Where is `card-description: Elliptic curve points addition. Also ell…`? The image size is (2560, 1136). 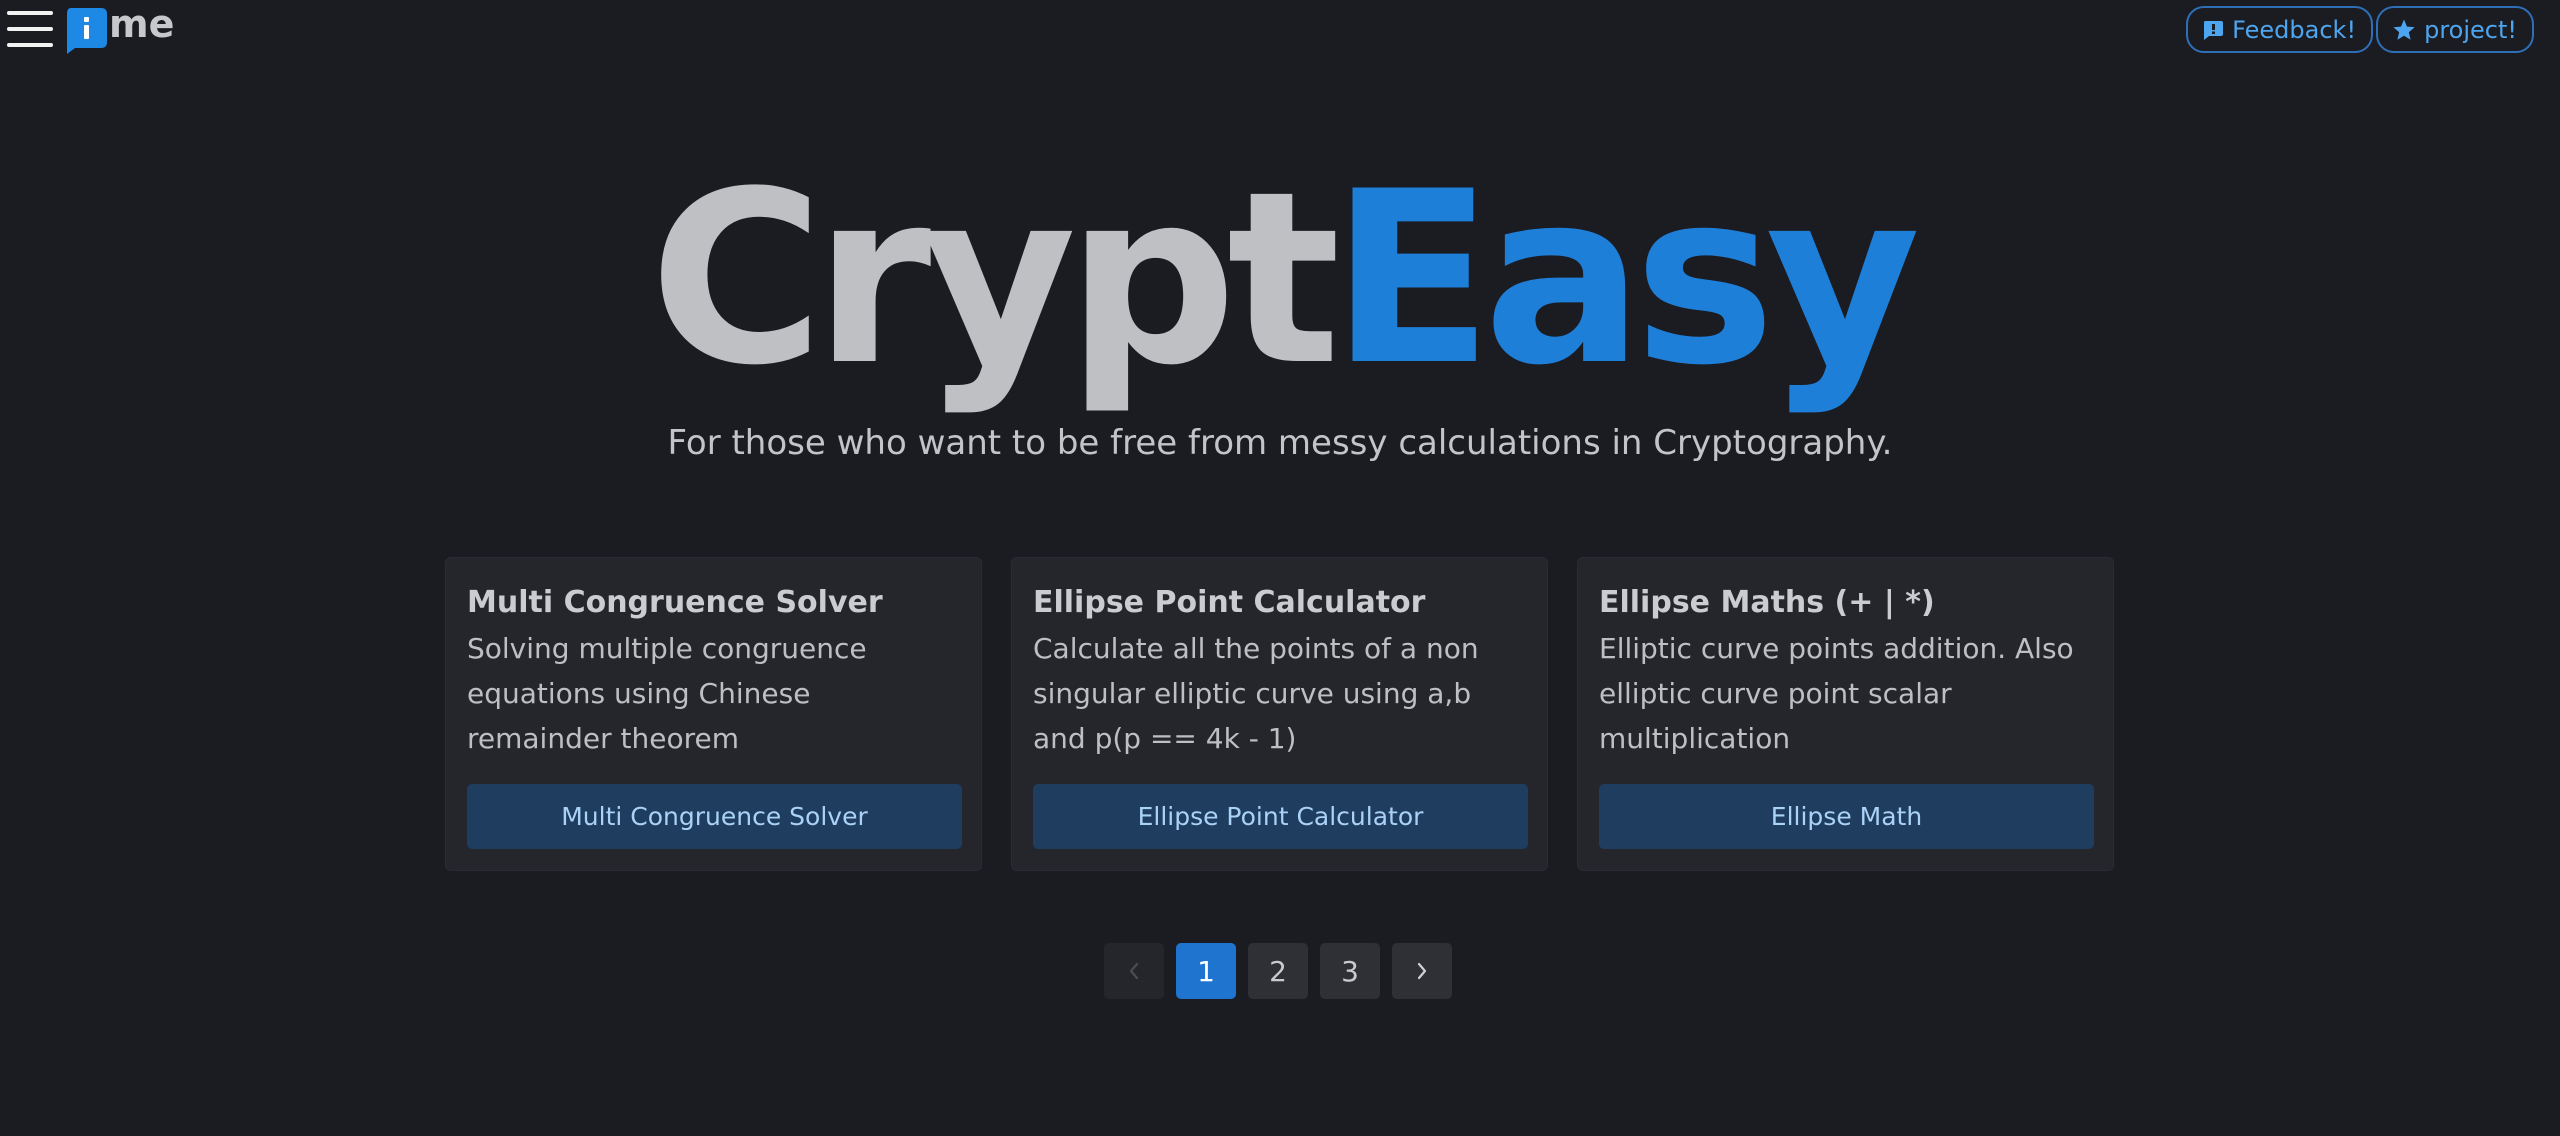
card-description: Elliptic curve points addition. Also ell… is located at coordinates (1836, 693).